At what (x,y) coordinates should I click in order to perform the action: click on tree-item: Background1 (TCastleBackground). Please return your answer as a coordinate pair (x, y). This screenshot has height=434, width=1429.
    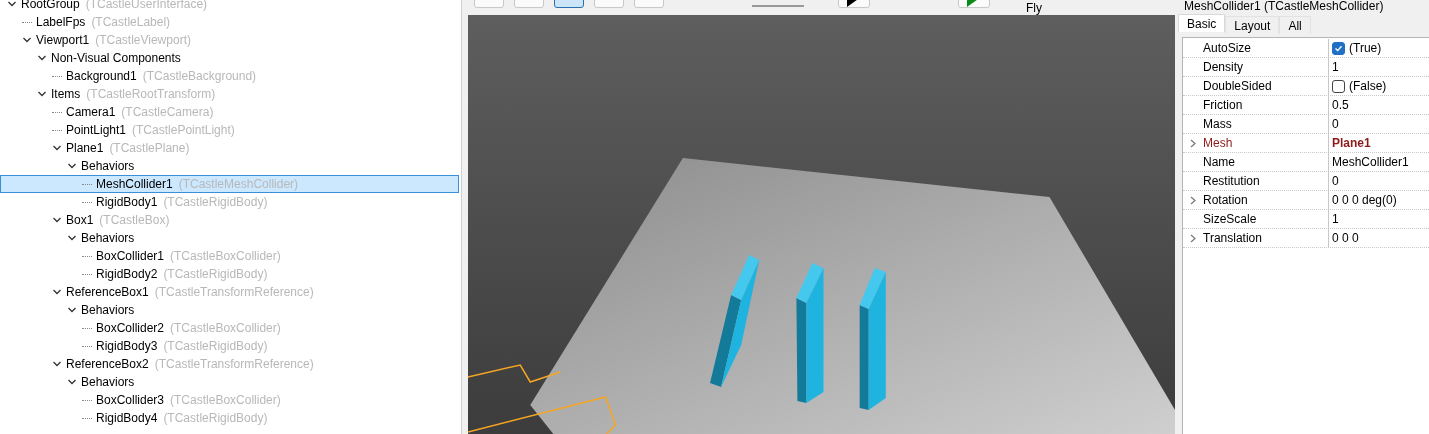
    Looking at the image, I should click on (229, 76).